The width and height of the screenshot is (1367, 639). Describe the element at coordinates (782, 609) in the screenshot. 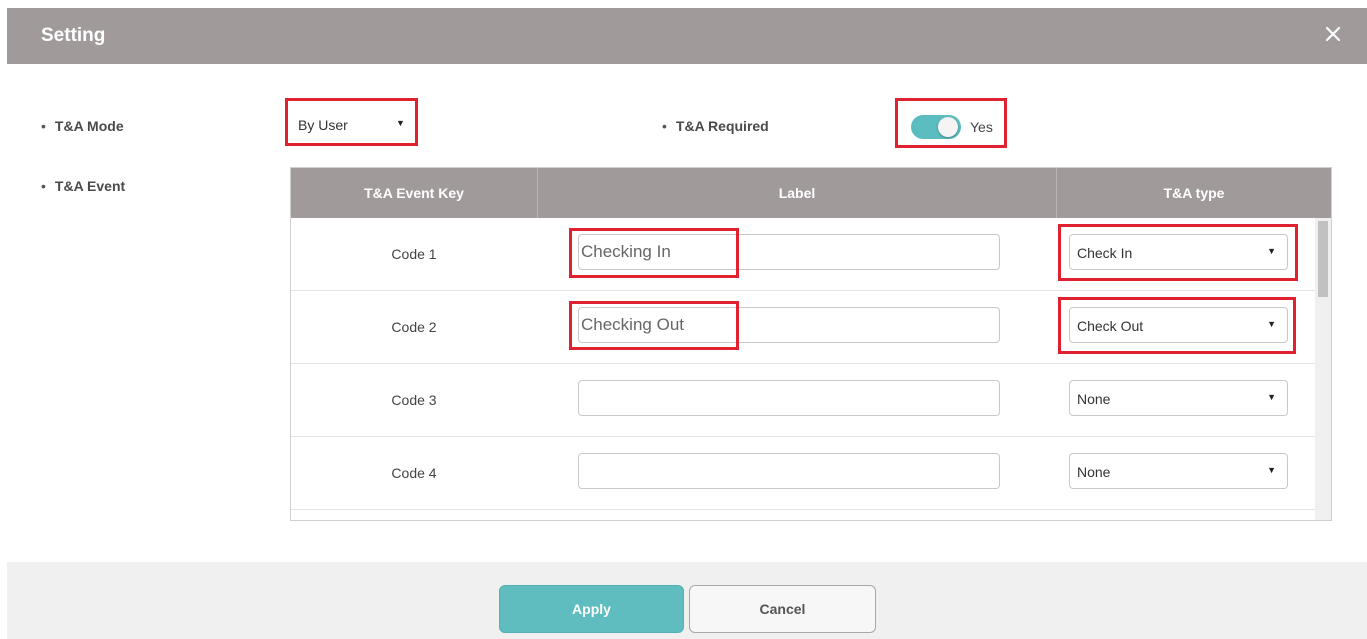

I see `cancel-button: Cancel` at that location.